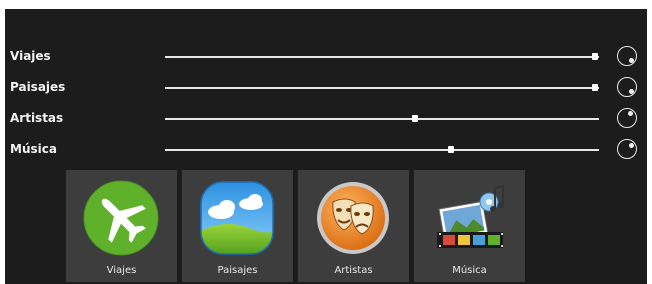 The height and width of the screenshot is (284, 652). I want to click on dial-musica, so click(627, 149).